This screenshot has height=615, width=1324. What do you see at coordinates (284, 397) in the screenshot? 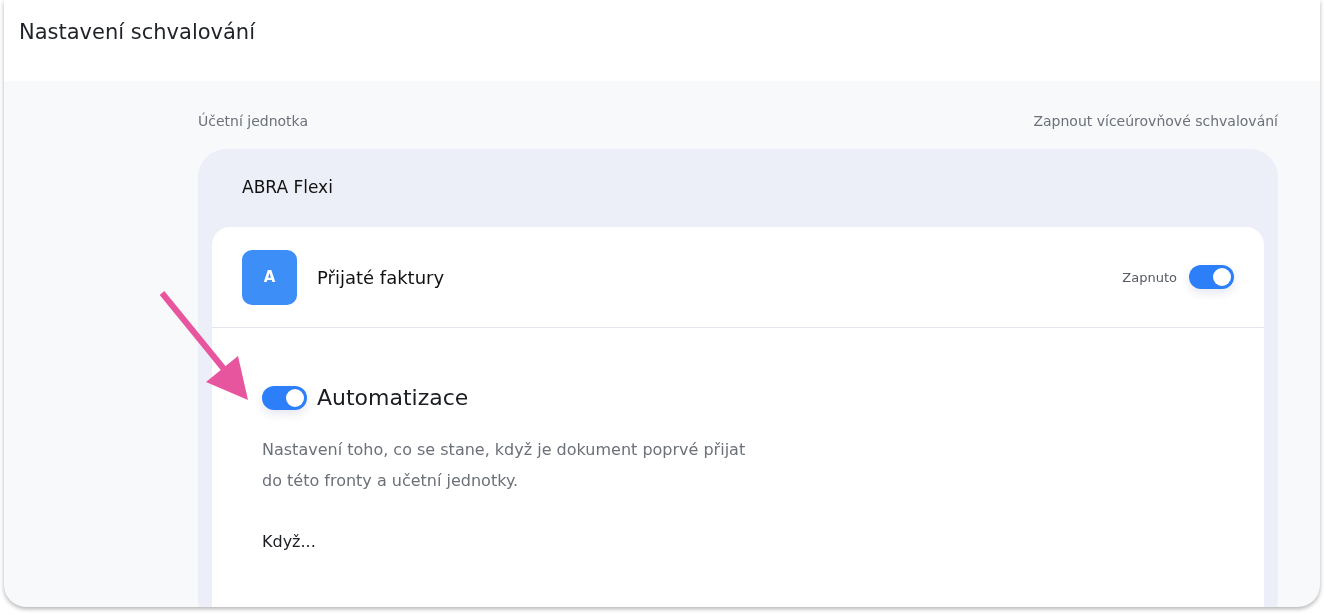
I see `automation-toggle` at bounding box center [284, 397].